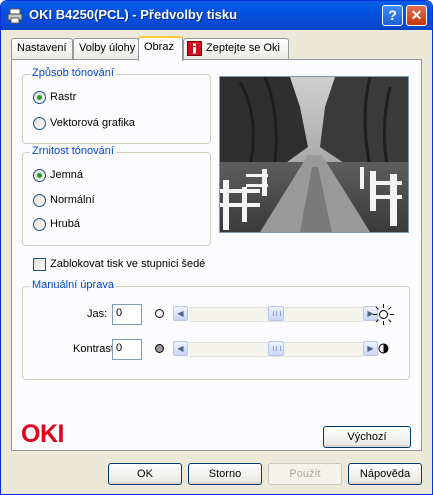 The height and width of the screenshot is (495, 433). I want to click on tab-settings: Nastavení, so click(42, 48).